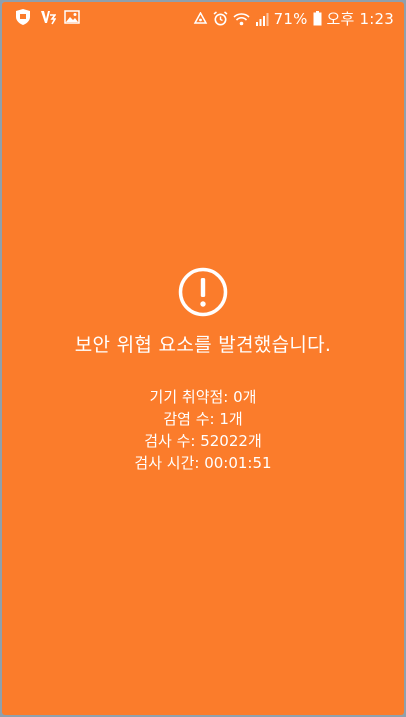 The width and height of the screenshot is (406, 717). I want to click on signal-icon, so click(262, 19).